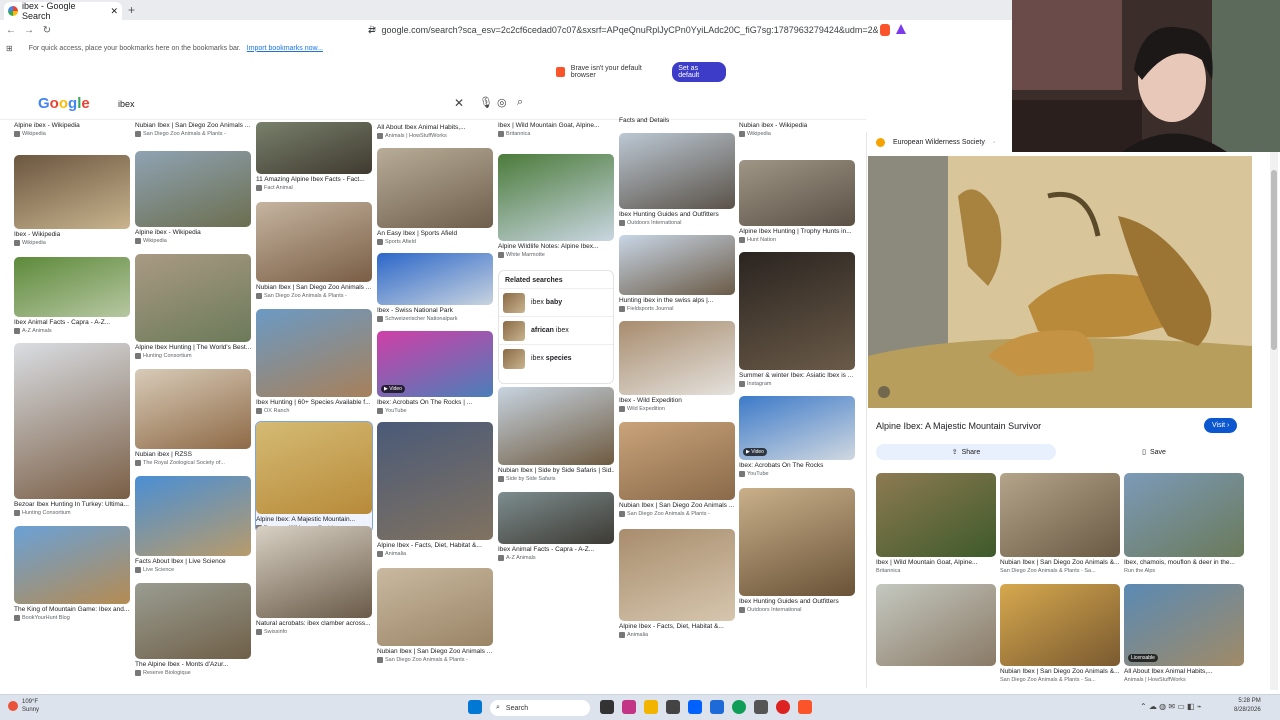 The height and width of the screenshot is (720, 1280). Describe the element at coordinates (475, 707) in the screenshot. I see `start-icon` at that location.